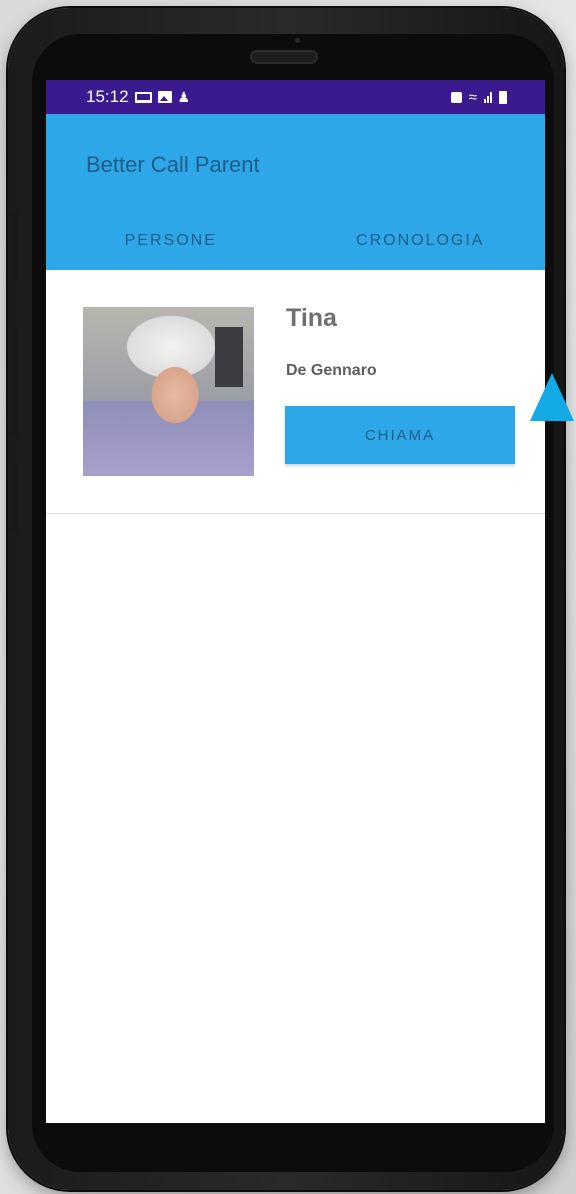  What do you see at coordinates (284, 57) in the screenshot?
I see `phone-speaker` at bounding box center [284, 57].